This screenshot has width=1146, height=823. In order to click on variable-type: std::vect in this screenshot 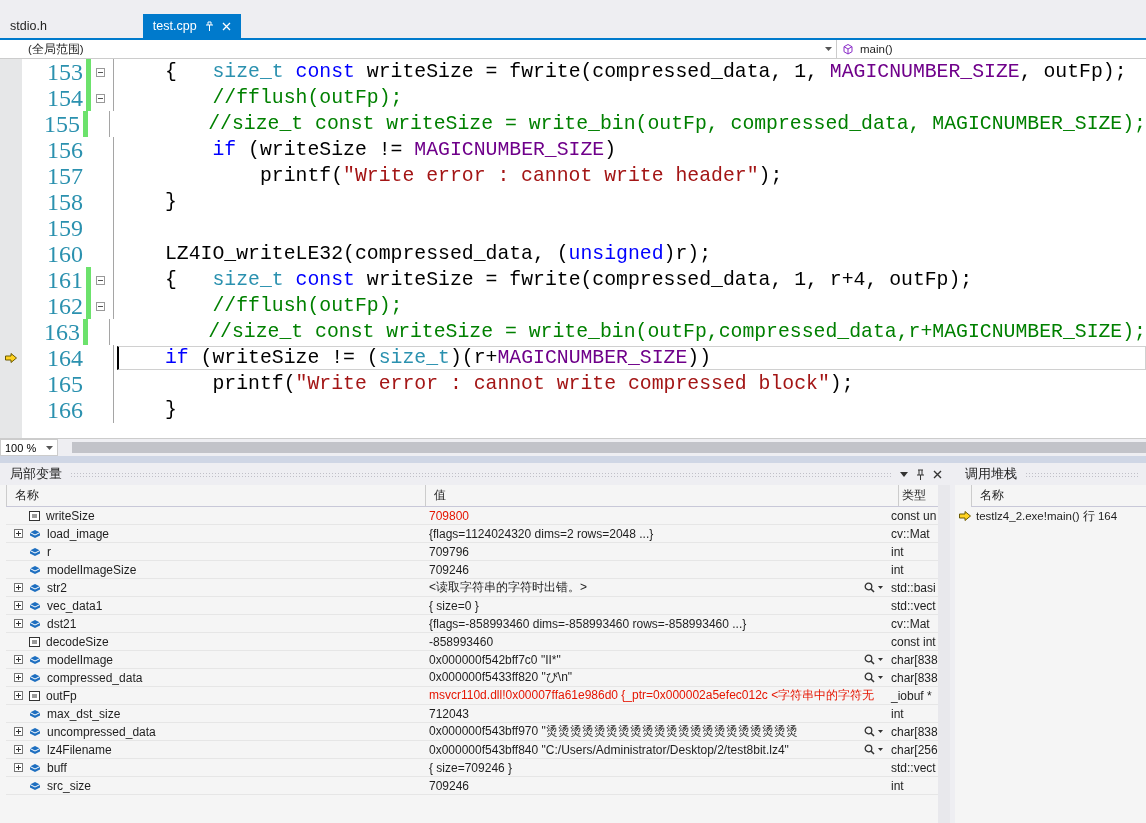, I will do `click(913, 605)`.